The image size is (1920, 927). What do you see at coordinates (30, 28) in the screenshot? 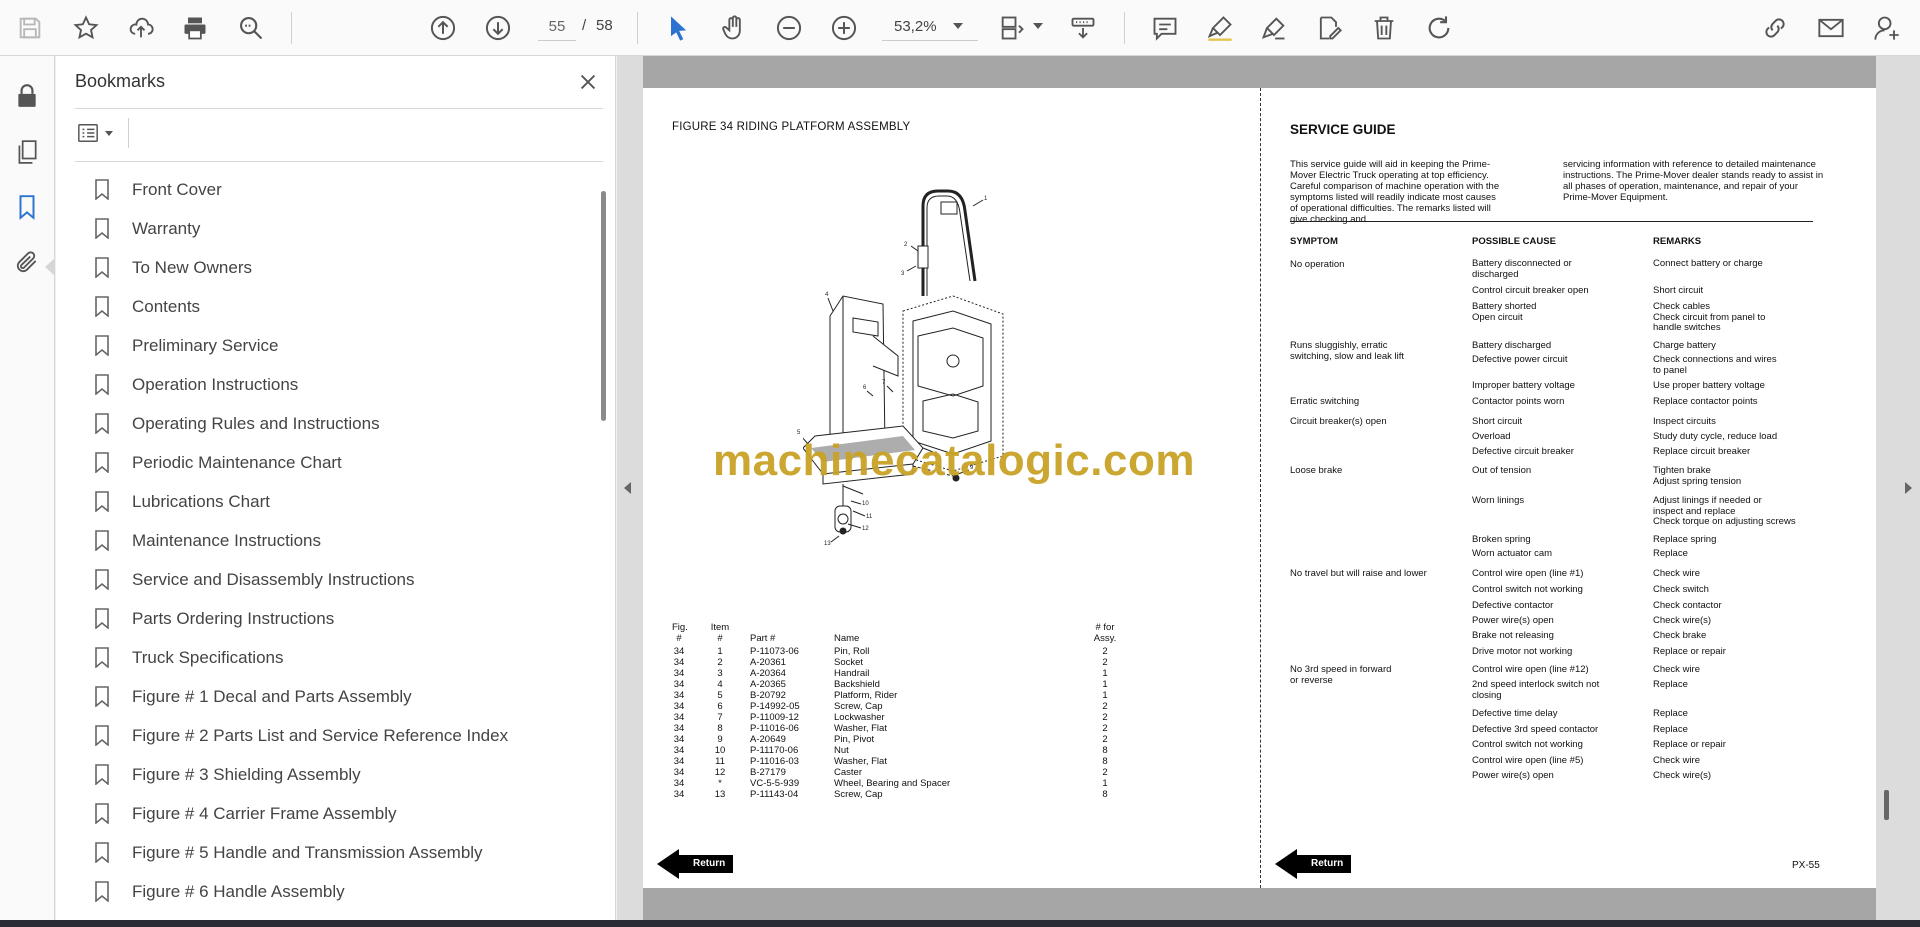
I see `save-icon` at bounding box center [30, 28].